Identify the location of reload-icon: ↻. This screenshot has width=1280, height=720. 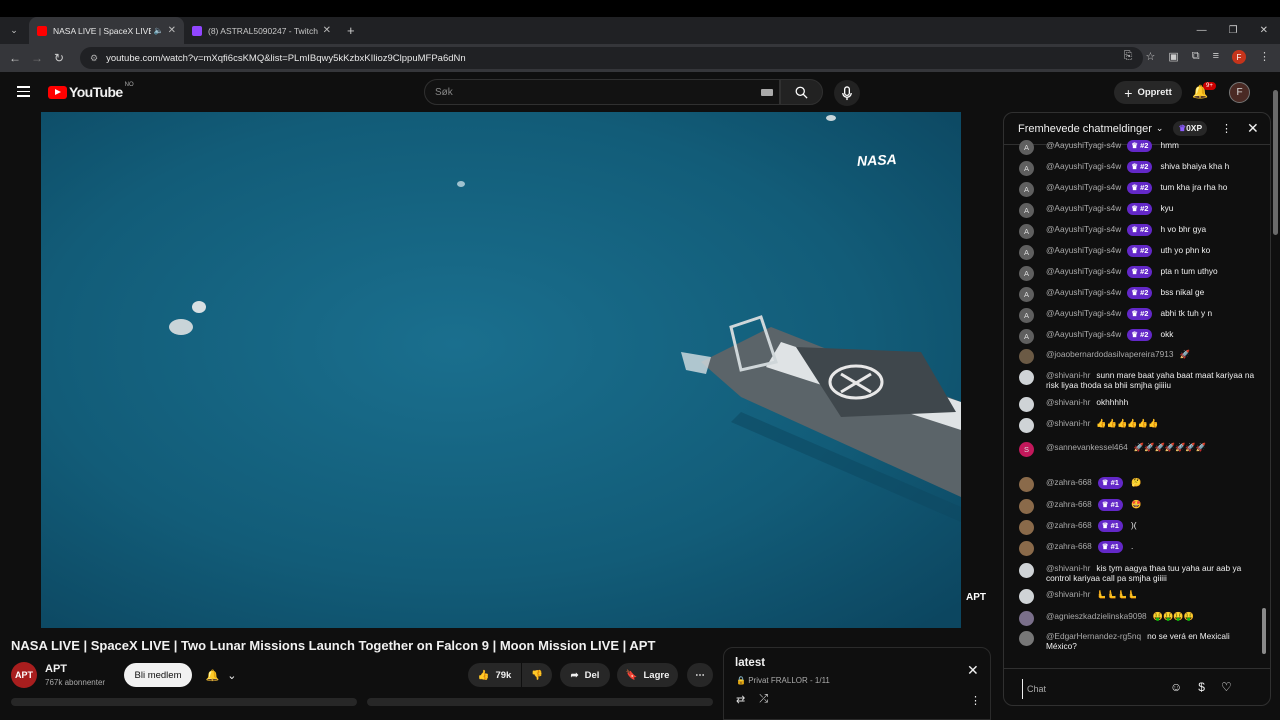
(59, 58).